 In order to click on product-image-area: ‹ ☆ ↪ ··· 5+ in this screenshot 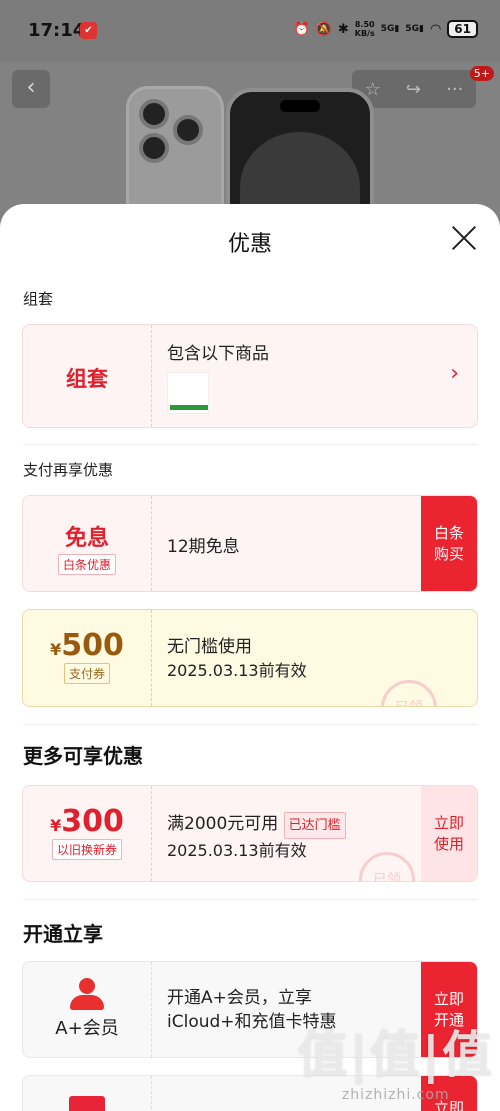, I will do `click(250, 142)`.